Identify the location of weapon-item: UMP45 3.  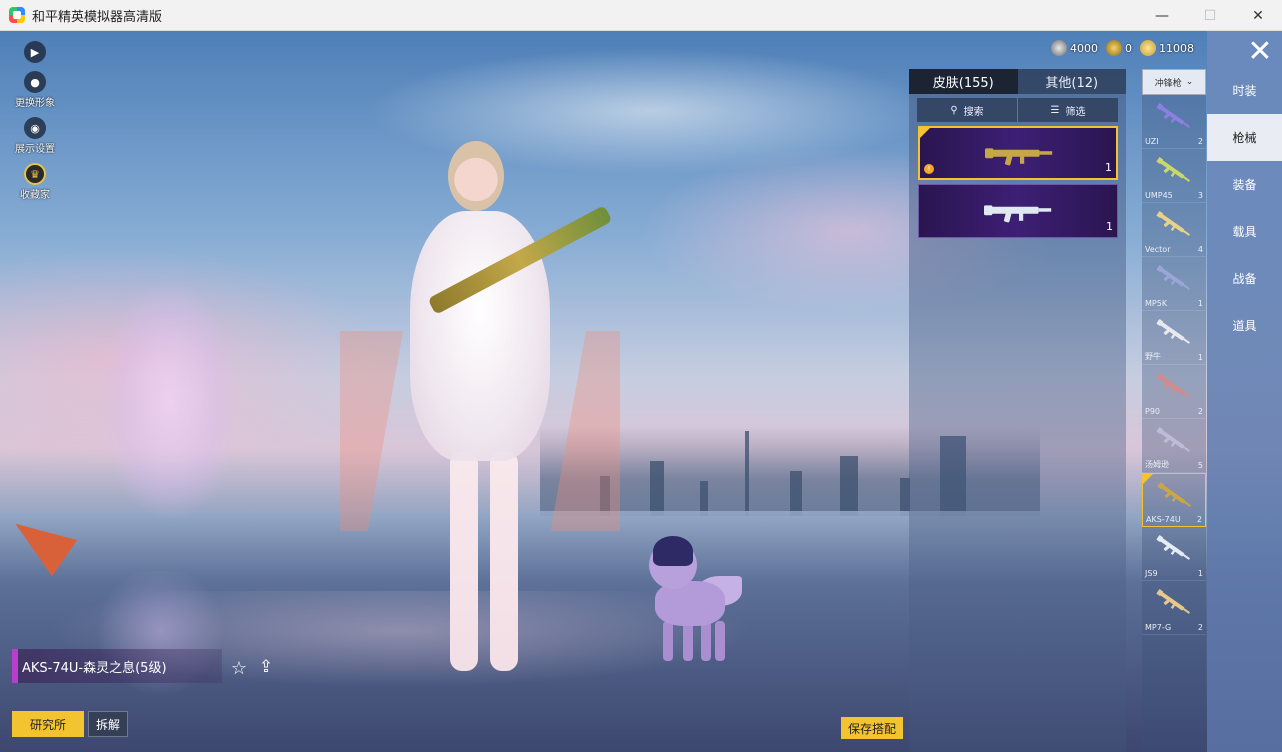
(1174, 176).